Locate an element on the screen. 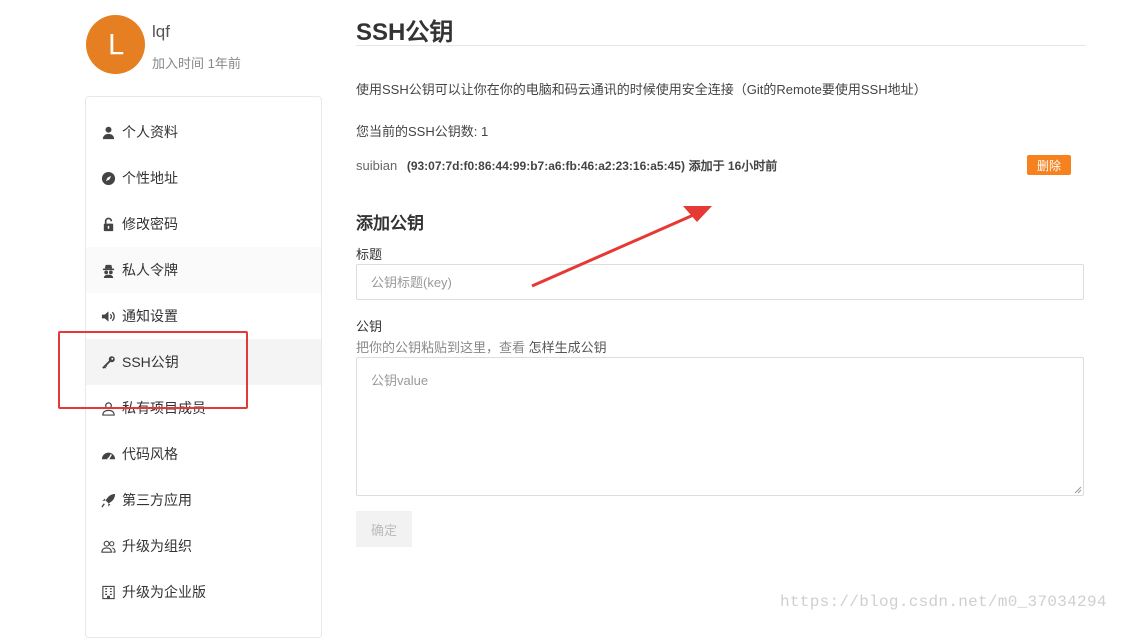  title-label: 标题 is located at coordinates (369, 254).